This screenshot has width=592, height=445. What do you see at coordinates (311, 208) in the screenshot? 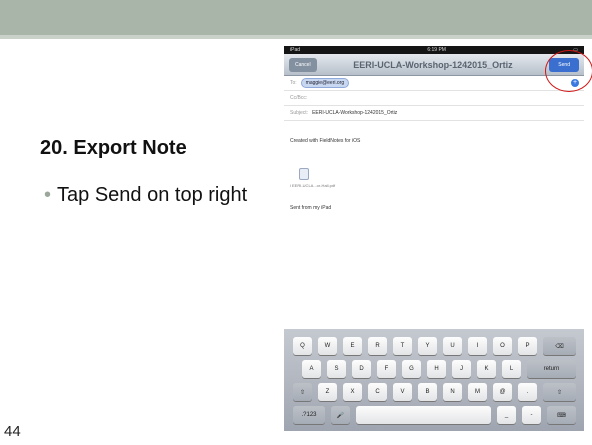
I see `signature-line: Sent from my iPad` at bounding box center [311, 208].